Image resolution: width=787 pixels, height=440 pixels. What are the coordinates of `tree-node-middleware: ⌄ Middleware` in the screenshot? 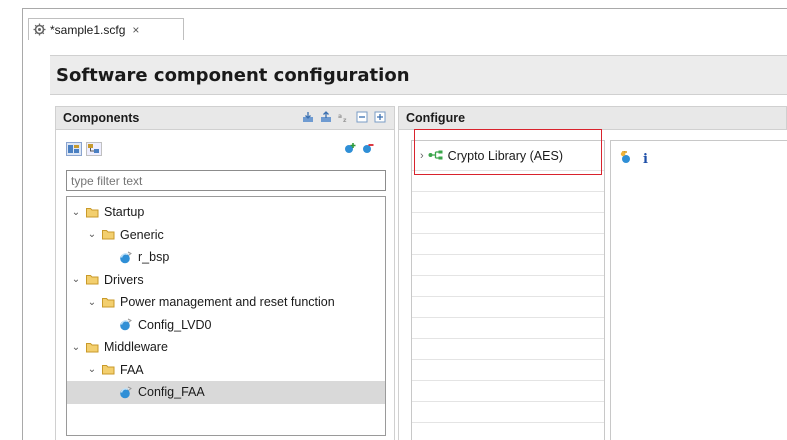 It's located at (226, 347).